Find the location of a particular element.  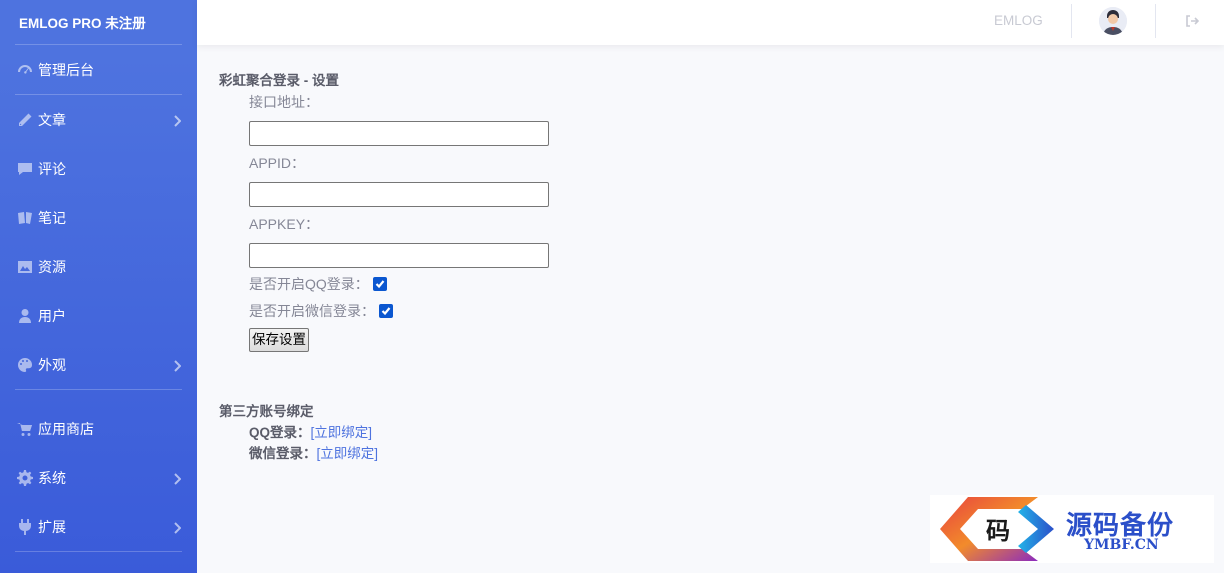

sidebar-item-label: 外观 is located at coordinates (52, 364).